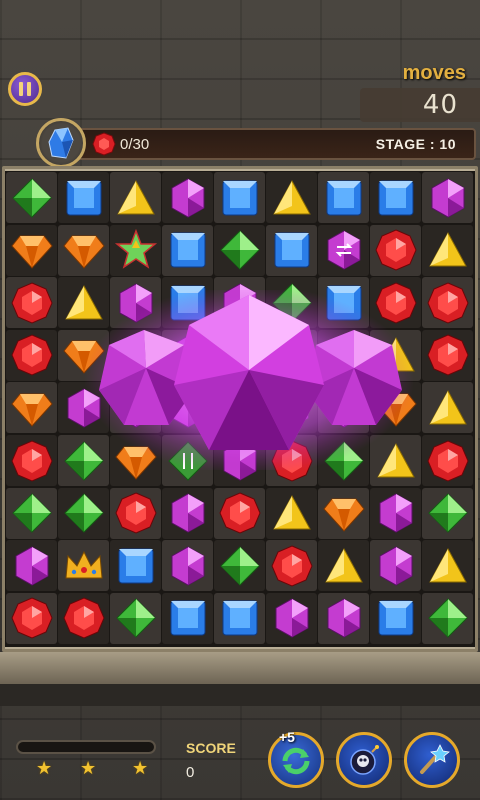 The width and height of the screenshot is (480, 800). What do you see at coordinates (61, 143) in the screenshot?
I see `special-gem-slot` at bounding box center [61, 143].